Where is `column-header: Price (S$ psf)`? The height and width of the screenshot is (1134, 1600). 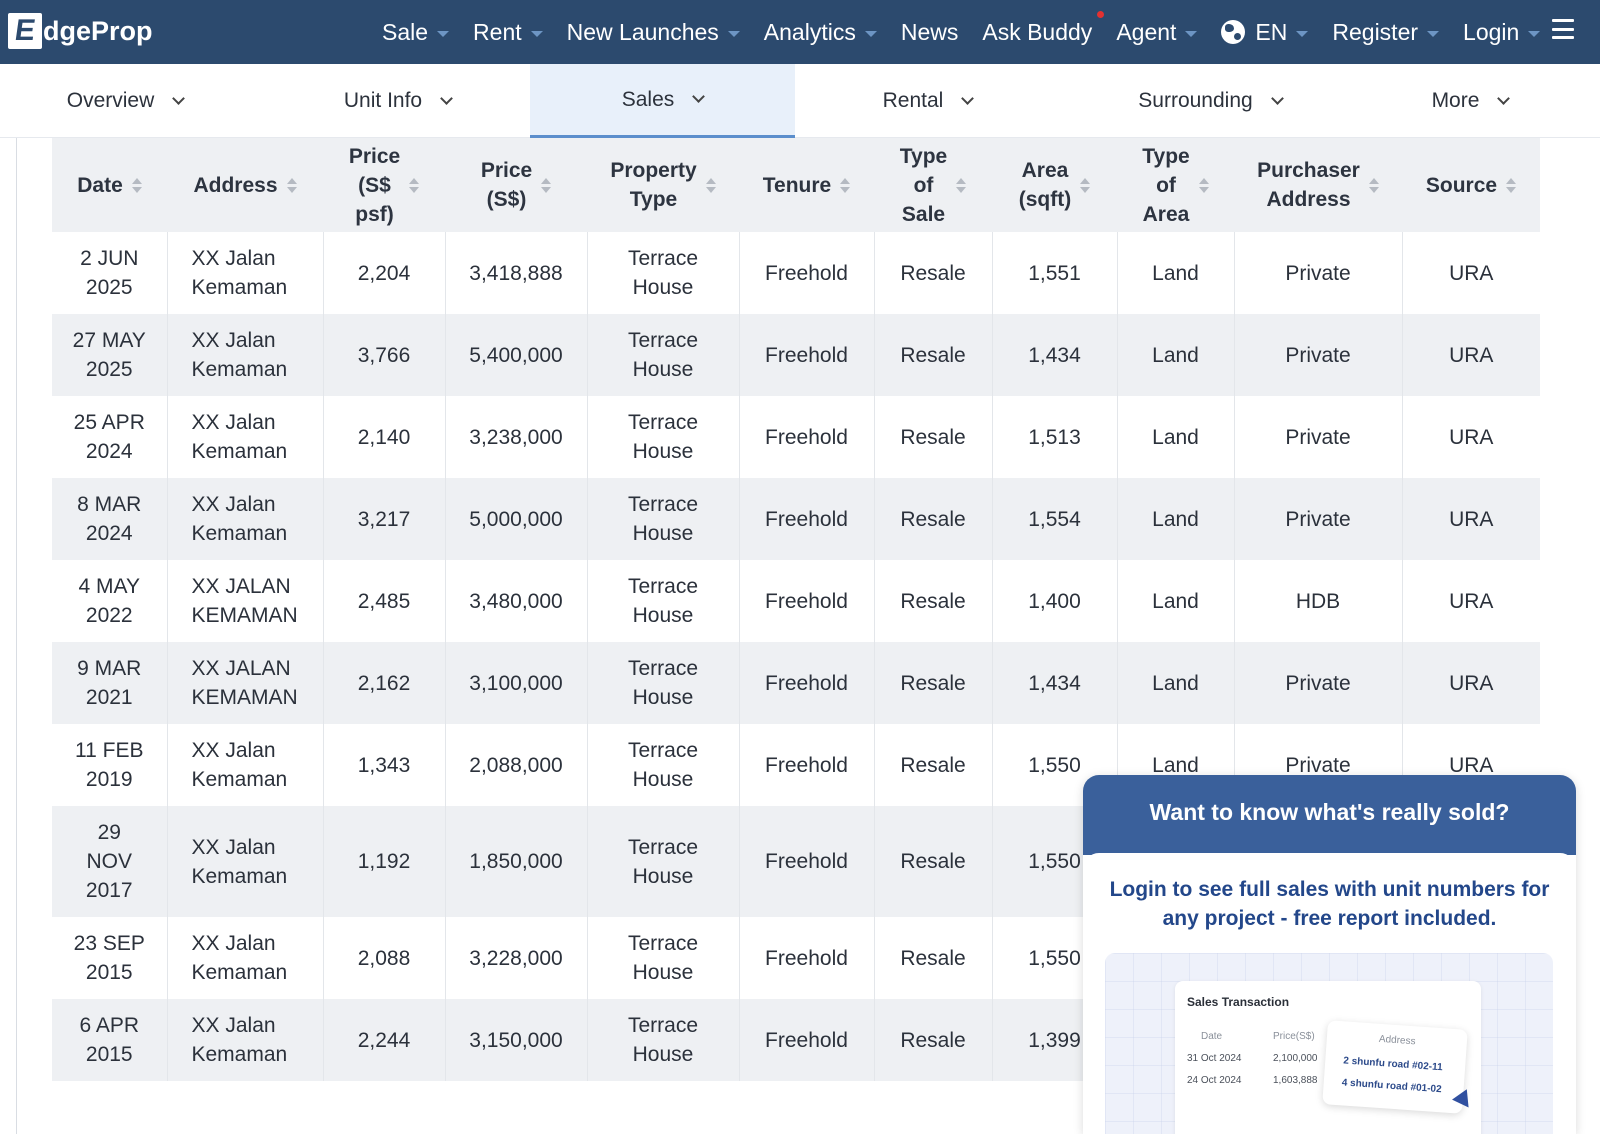 column-header: Price (S$ psf) is located at coordinates (384, 185).